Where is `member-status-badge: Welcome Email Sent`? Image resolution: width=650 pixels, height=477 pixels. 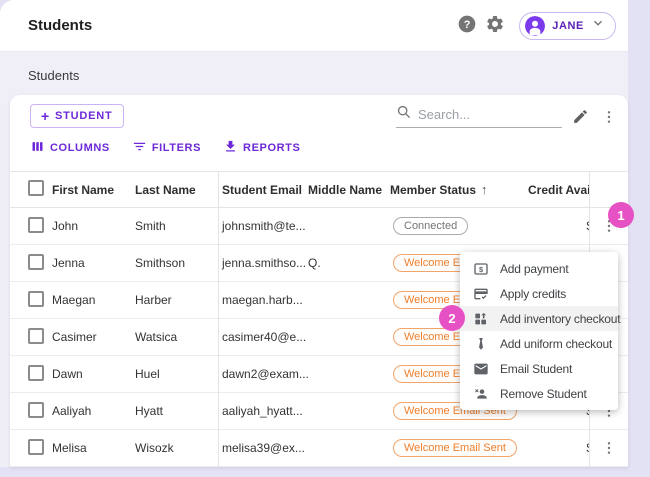
member-status-badge: Welcome Email Sent is located at coordinates (455, 448).